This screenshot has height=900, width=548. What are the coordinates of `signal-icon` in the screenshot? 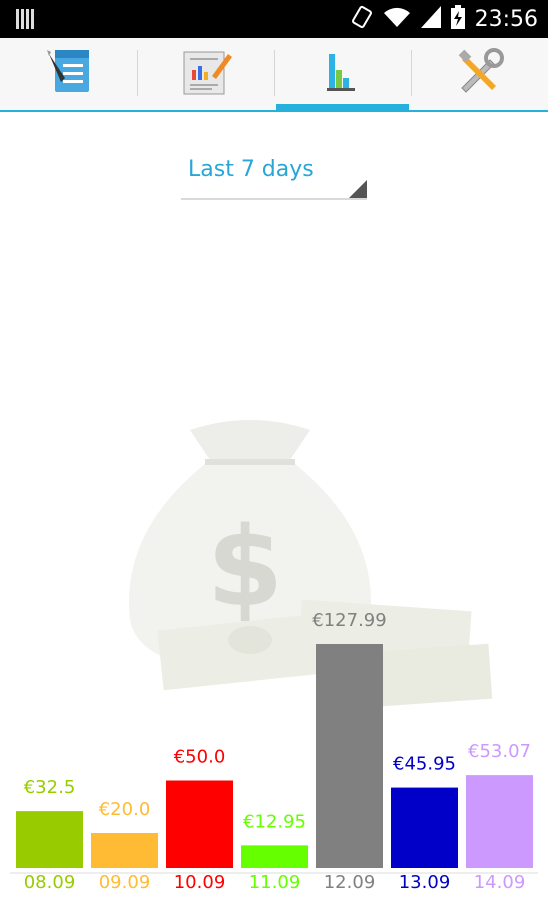 It's located at (430, 19).